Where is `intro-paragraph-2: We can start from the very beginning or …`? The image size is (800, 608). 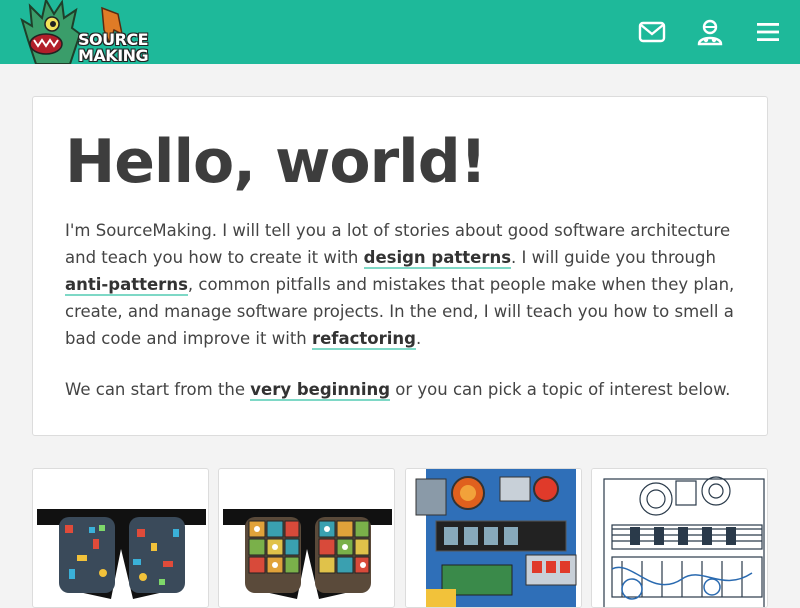 intro-paragraph-2: We can start from the very beginning or … is located at coordinates (401, 389).